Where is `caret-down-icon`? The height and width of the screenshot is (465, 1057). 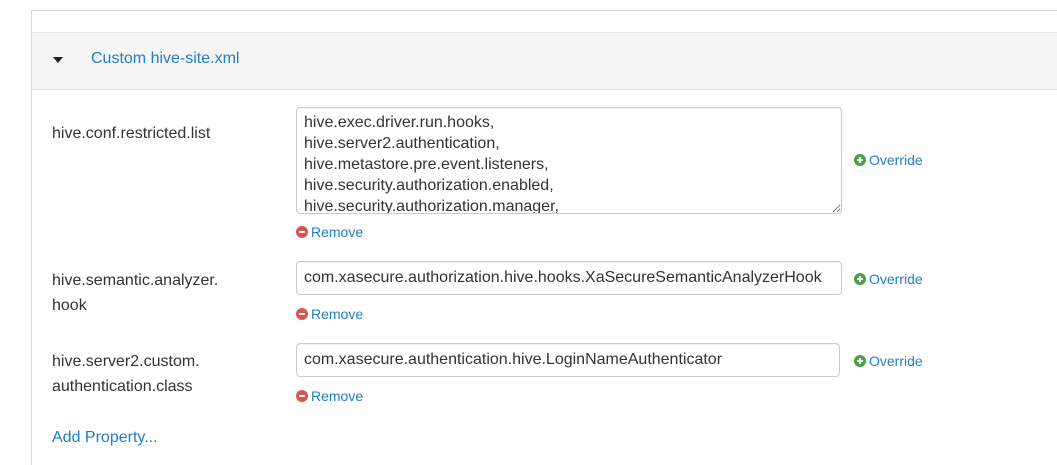 caret-down-icon is located at coordinates (58, 60).